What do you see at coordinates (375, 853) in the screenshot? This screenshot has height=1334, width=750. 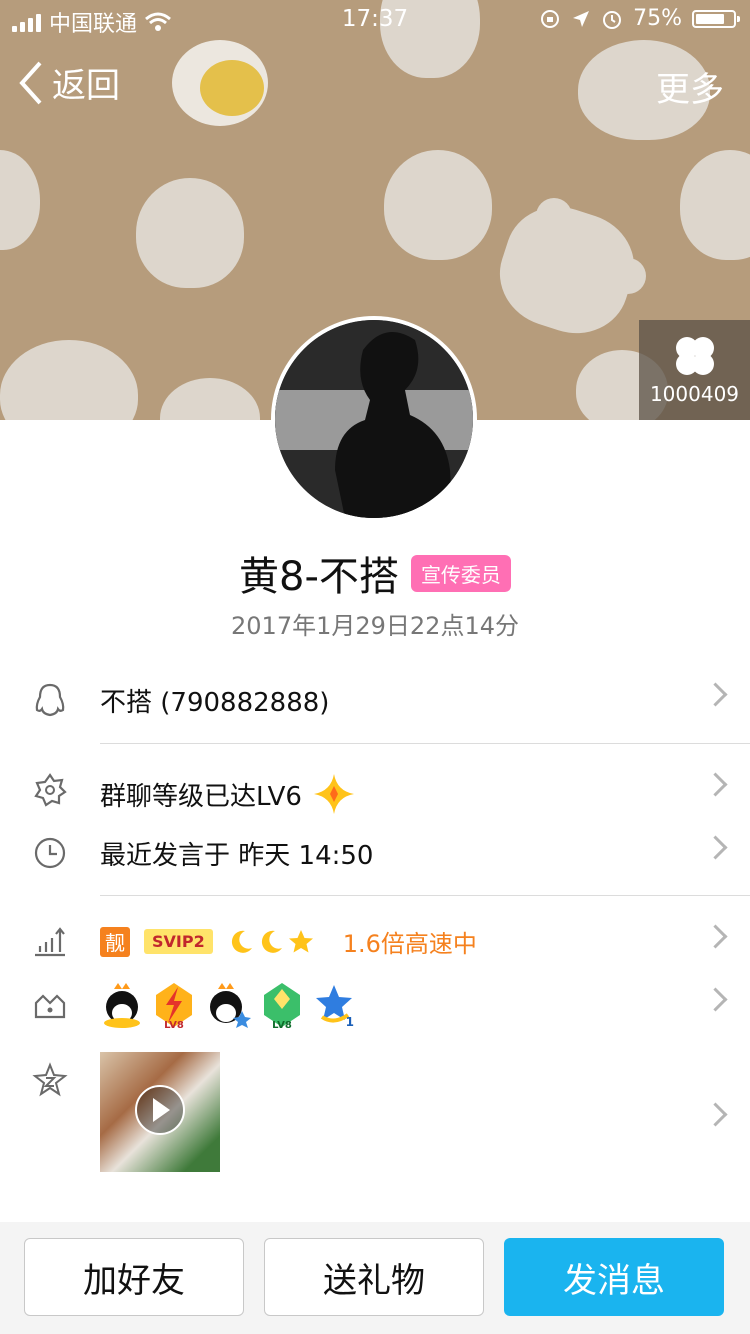 I see `last-speak-row: 最近发言于 昨天 14:50` at bounding box center [375, 853].